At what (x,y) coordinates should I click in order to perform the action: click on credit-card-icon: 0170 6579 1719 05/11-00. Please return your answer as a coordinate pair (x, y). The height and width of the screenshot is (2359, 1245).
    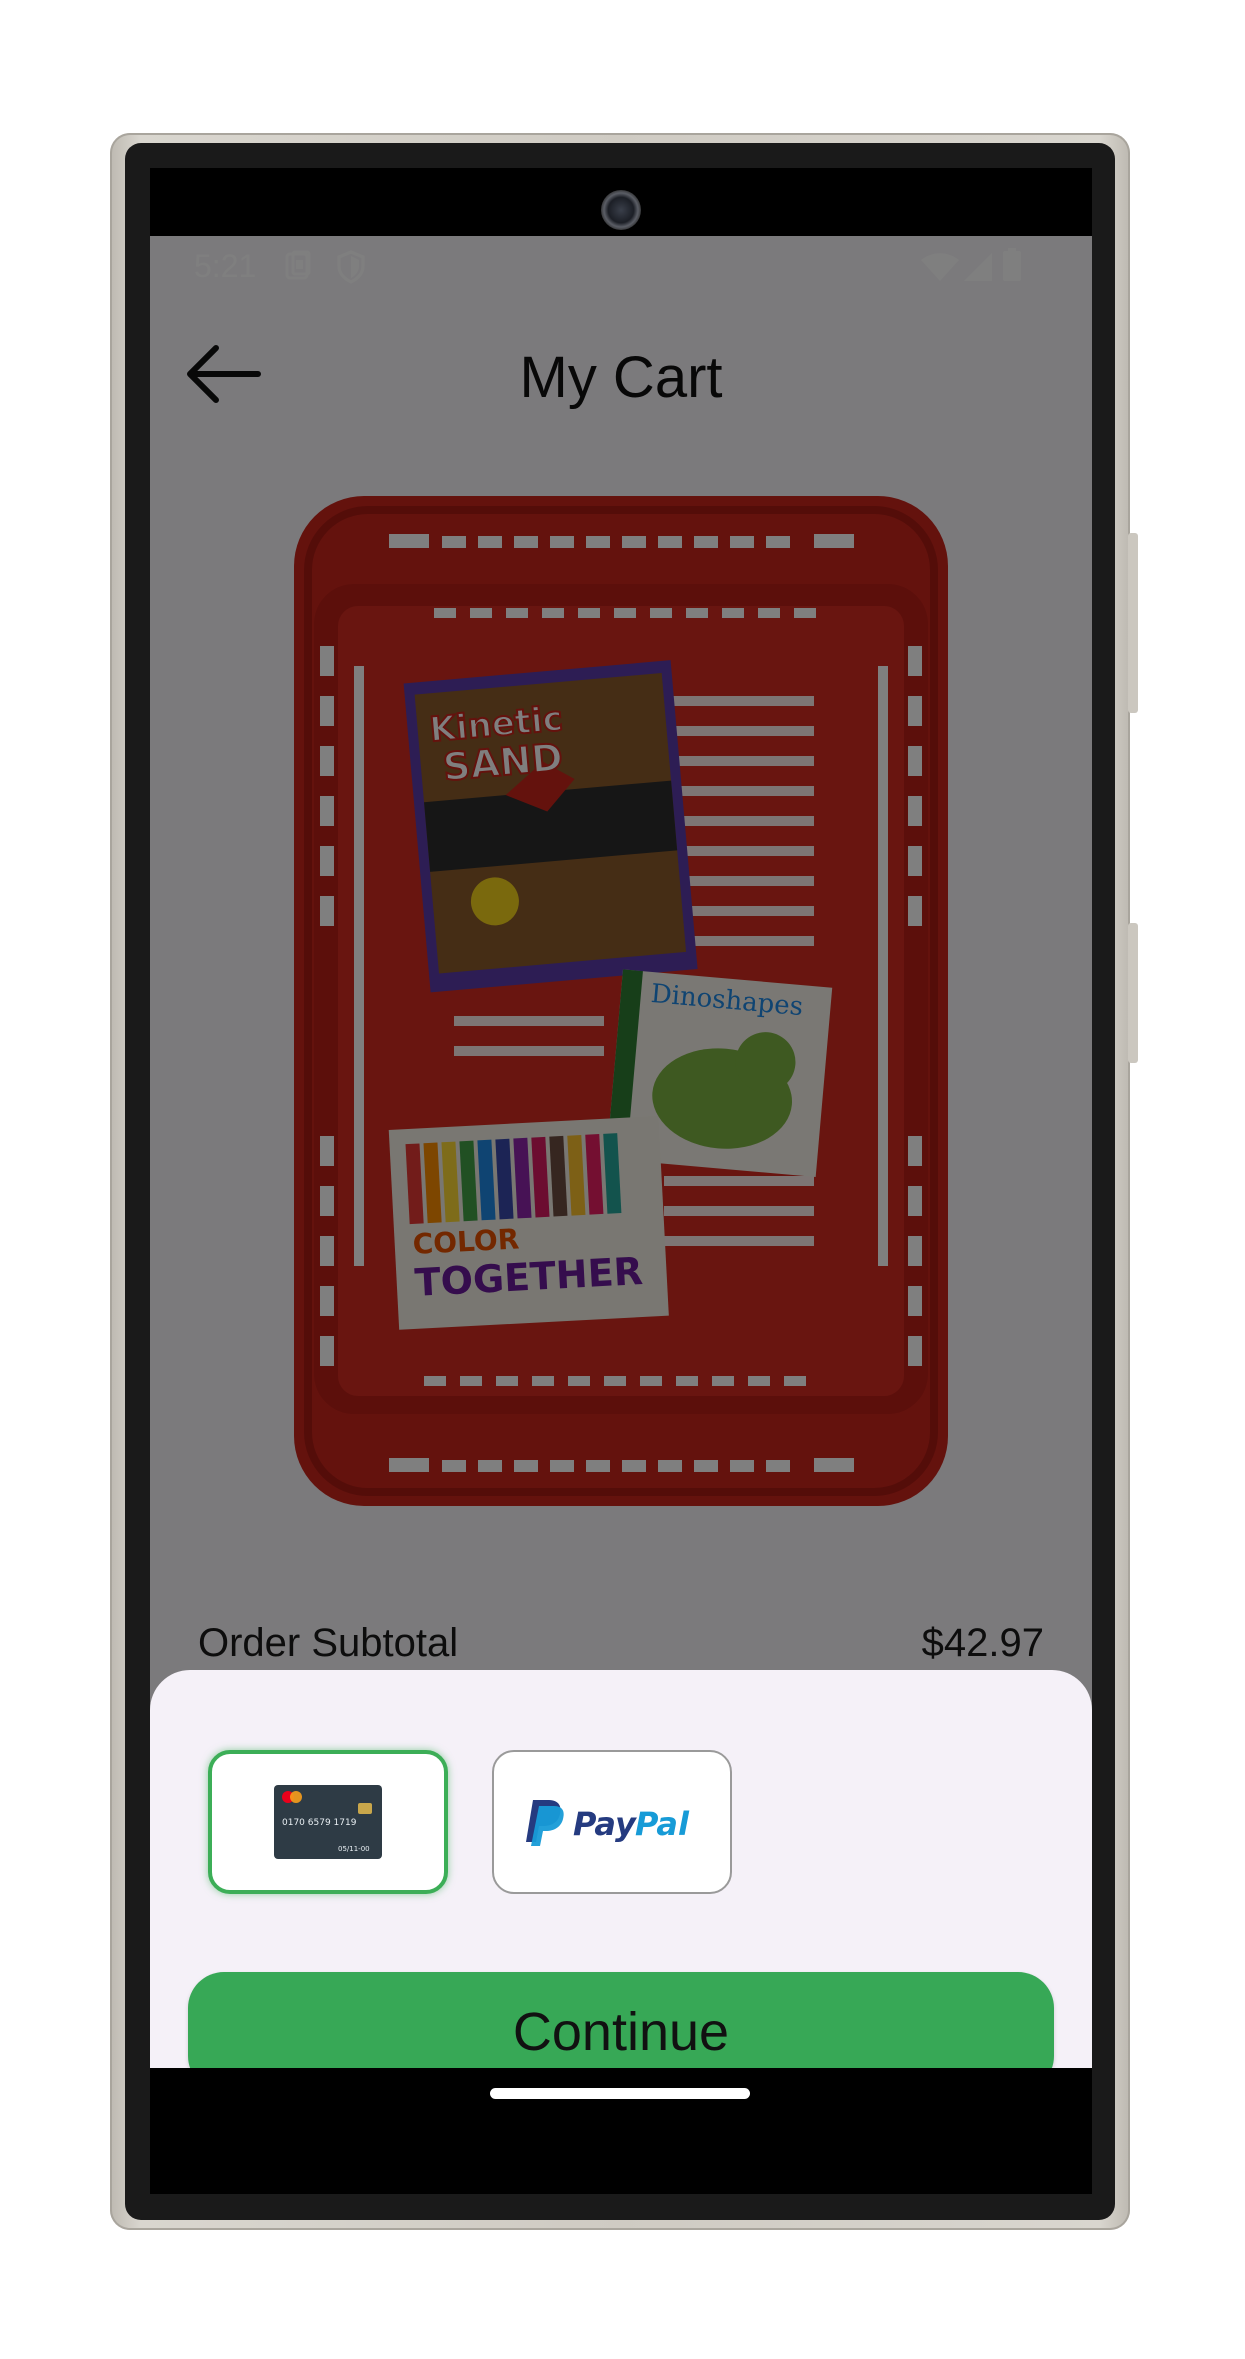
    Looking at the image, I should click on (328, 1822).